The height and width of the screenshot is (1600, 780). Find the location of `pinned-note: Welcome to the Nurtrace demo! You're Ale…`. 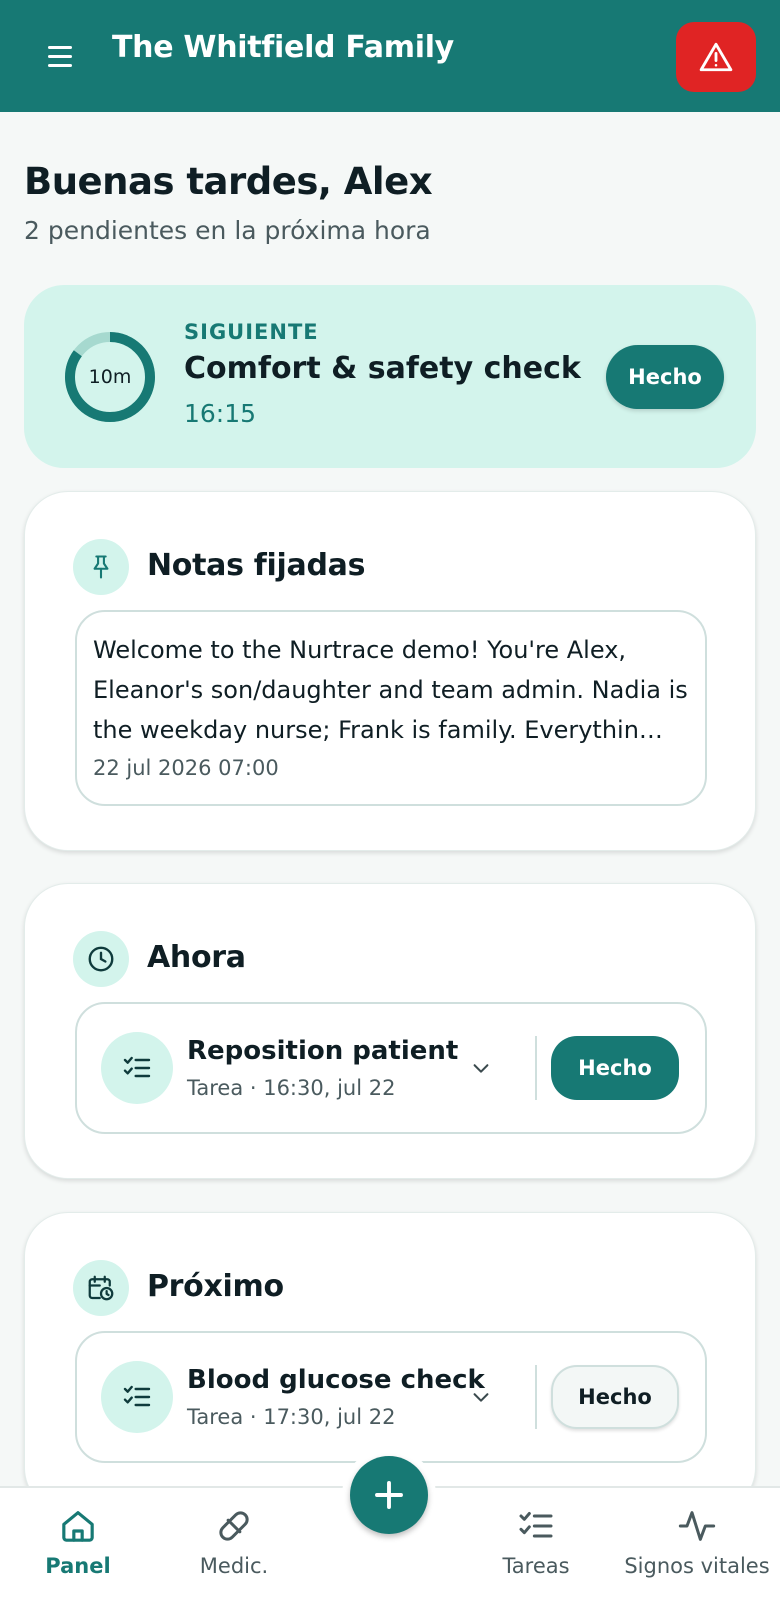

pinned-note: Welcome to the Nurtrace demo! You're Ale… is located at coordinates (391, 708).